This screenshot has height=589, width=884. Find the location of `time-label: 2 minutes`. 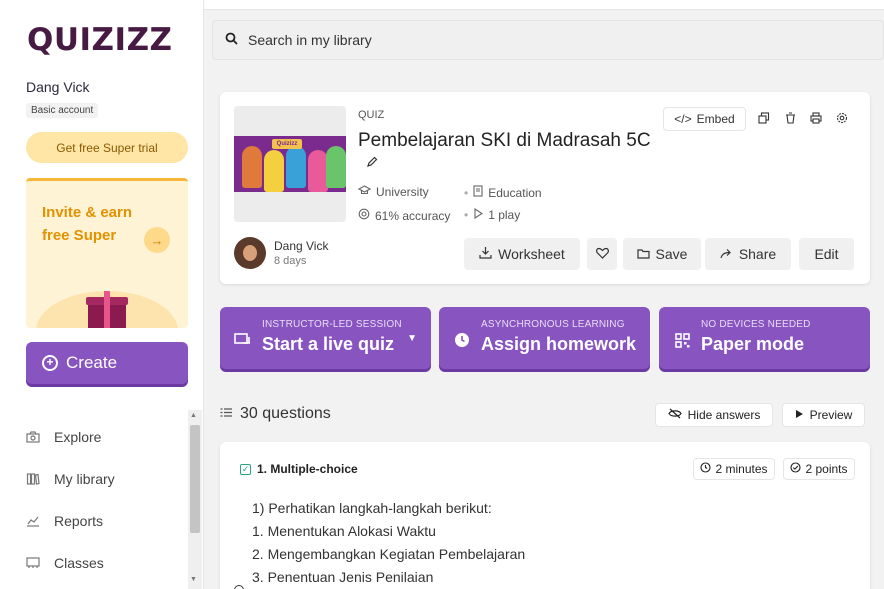

time-label: 2 minutes is located at coordinates (741, 469).